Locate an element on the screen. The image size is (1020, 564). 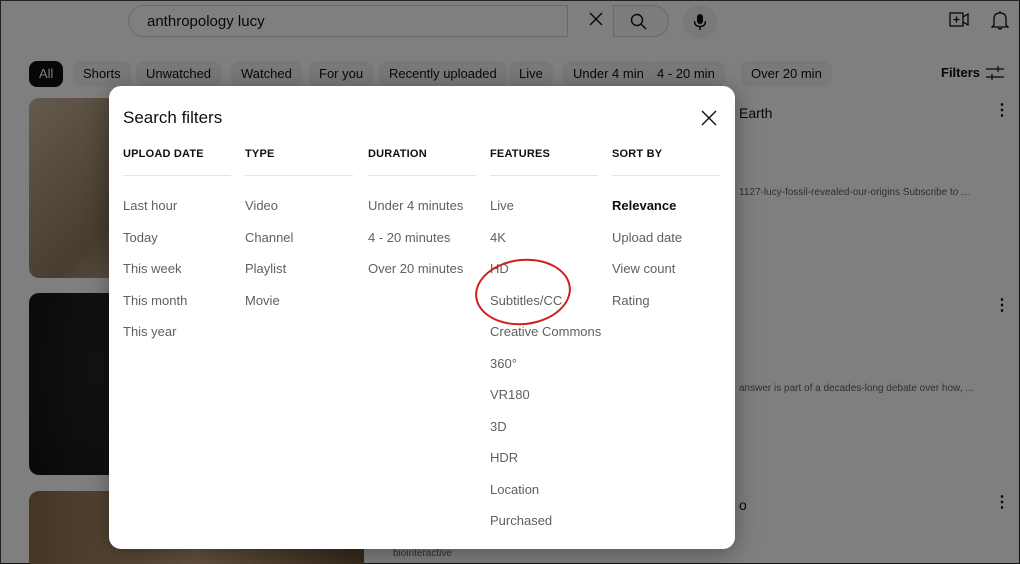
filter-option: Under 4 minutes is located at coordinates (422, 214).